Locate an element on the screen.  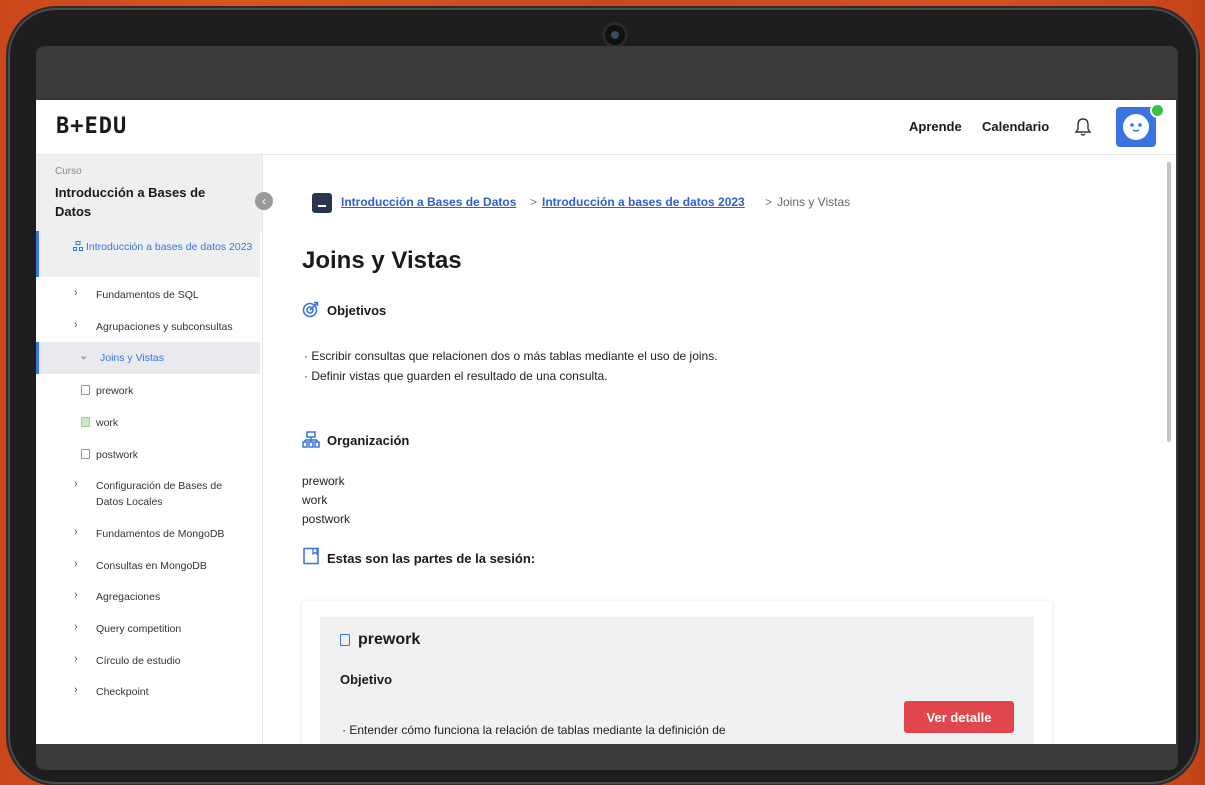
chevron-down-icon: ⌄ is located at coordinates (84, 356).